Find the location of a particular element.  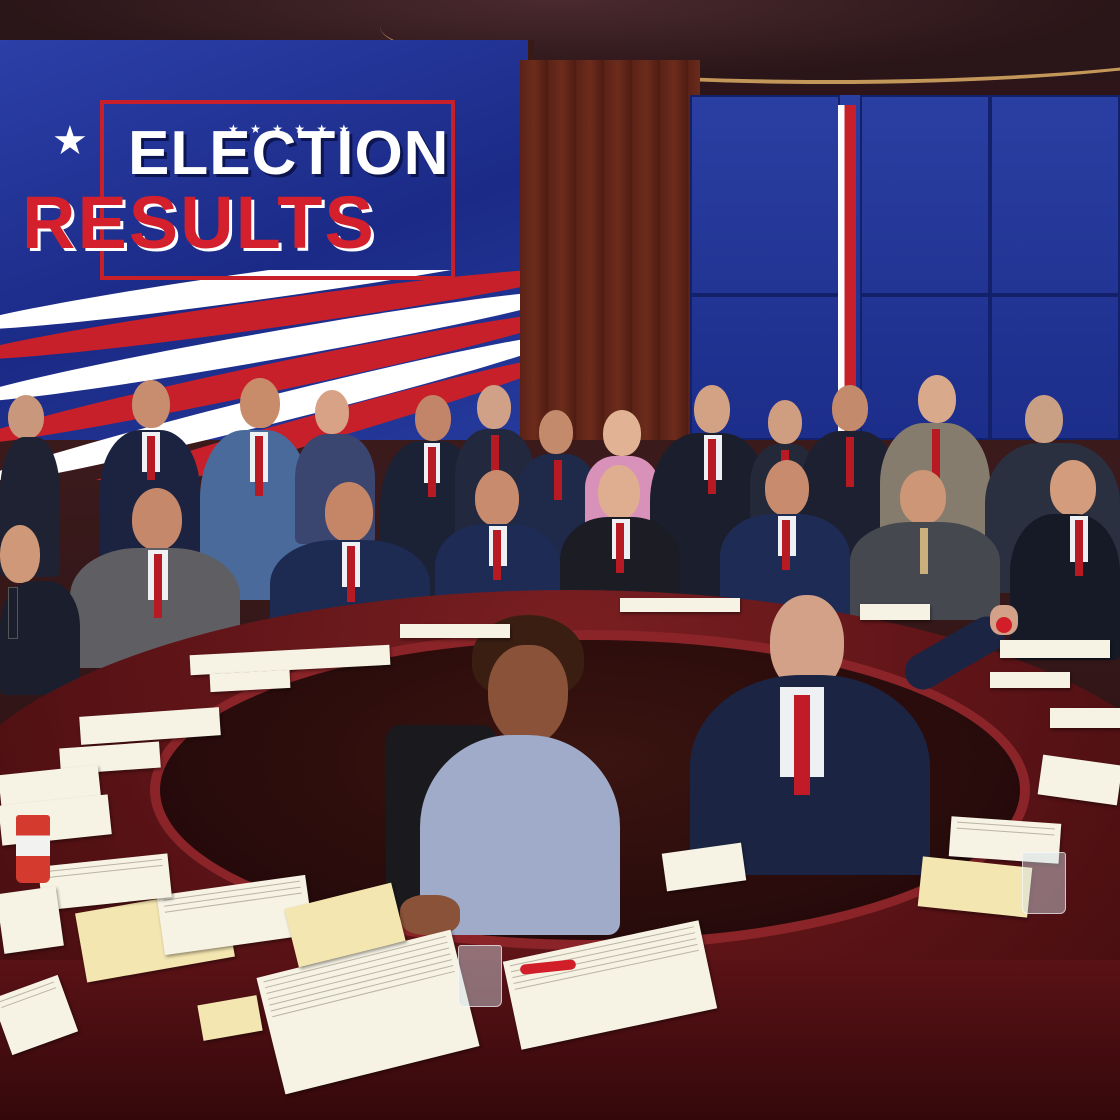

headline-results: RESULTS is located at coordinates (199, 222).